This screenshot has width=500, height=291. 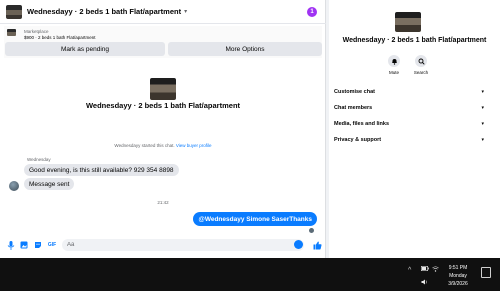 I want to click on wifi-icon, so click(x=435, y=270).